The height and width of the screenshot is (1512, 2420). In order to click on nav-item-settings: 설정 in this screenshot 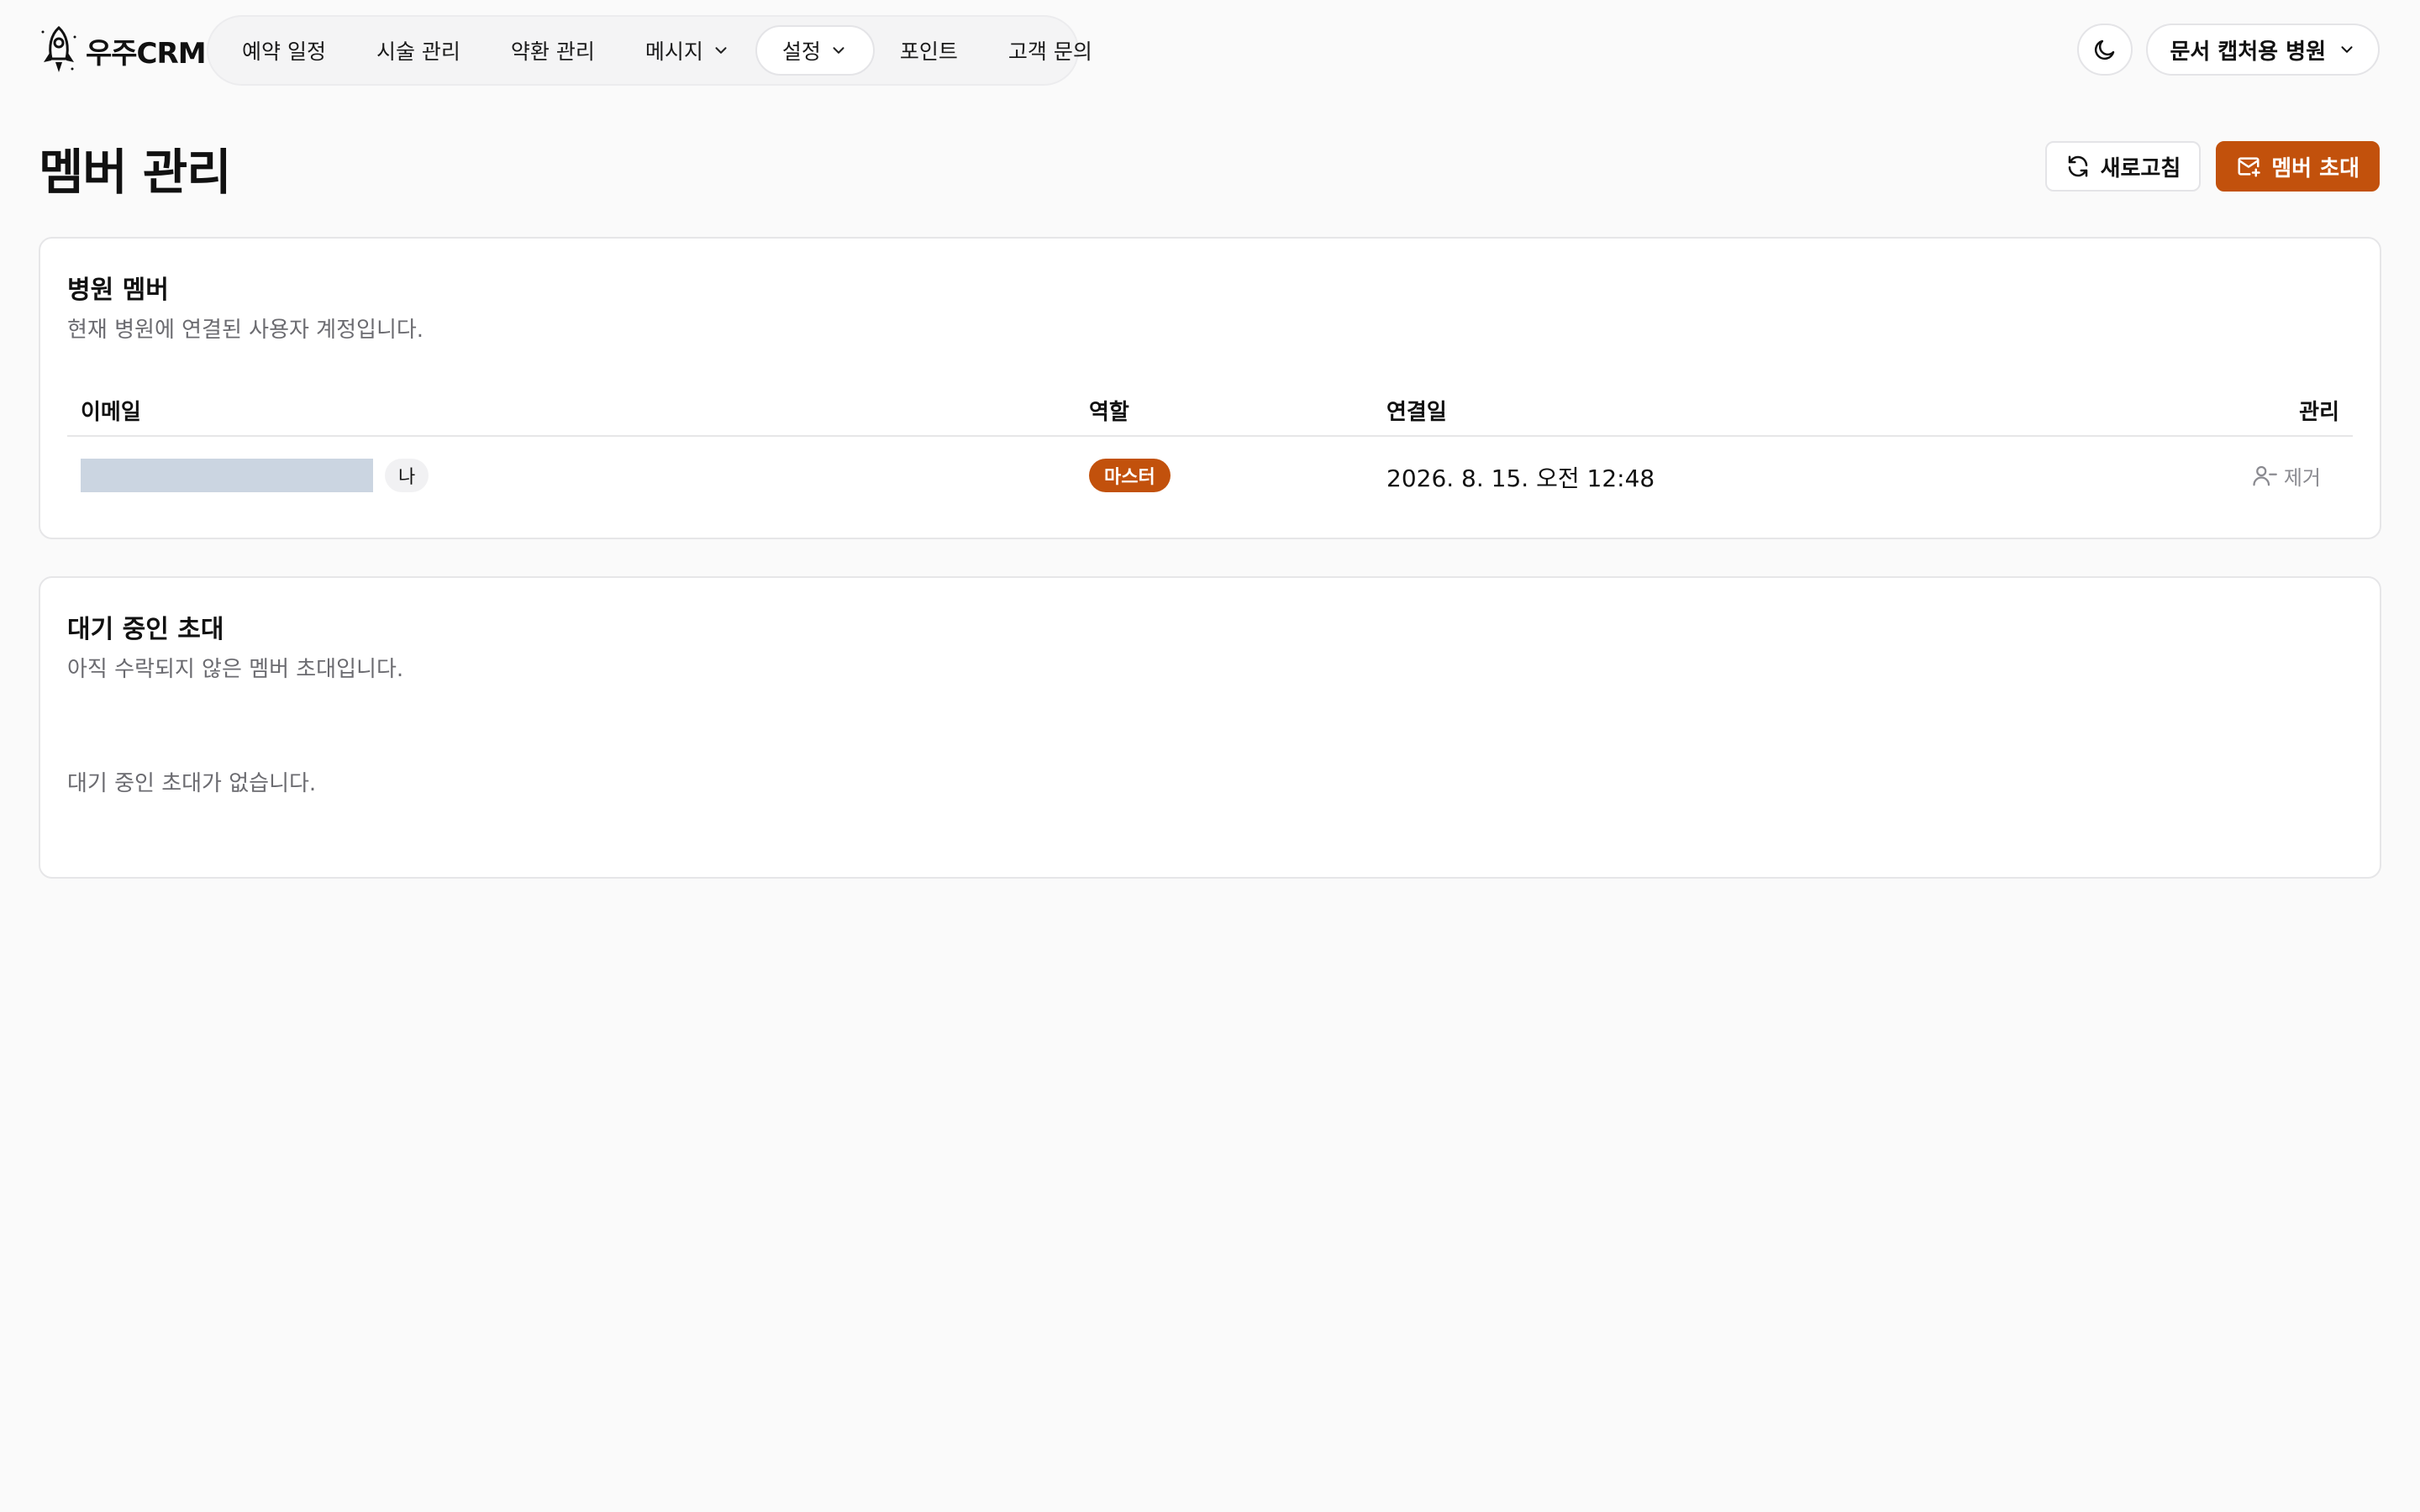, I will do `click(815, 50)`.